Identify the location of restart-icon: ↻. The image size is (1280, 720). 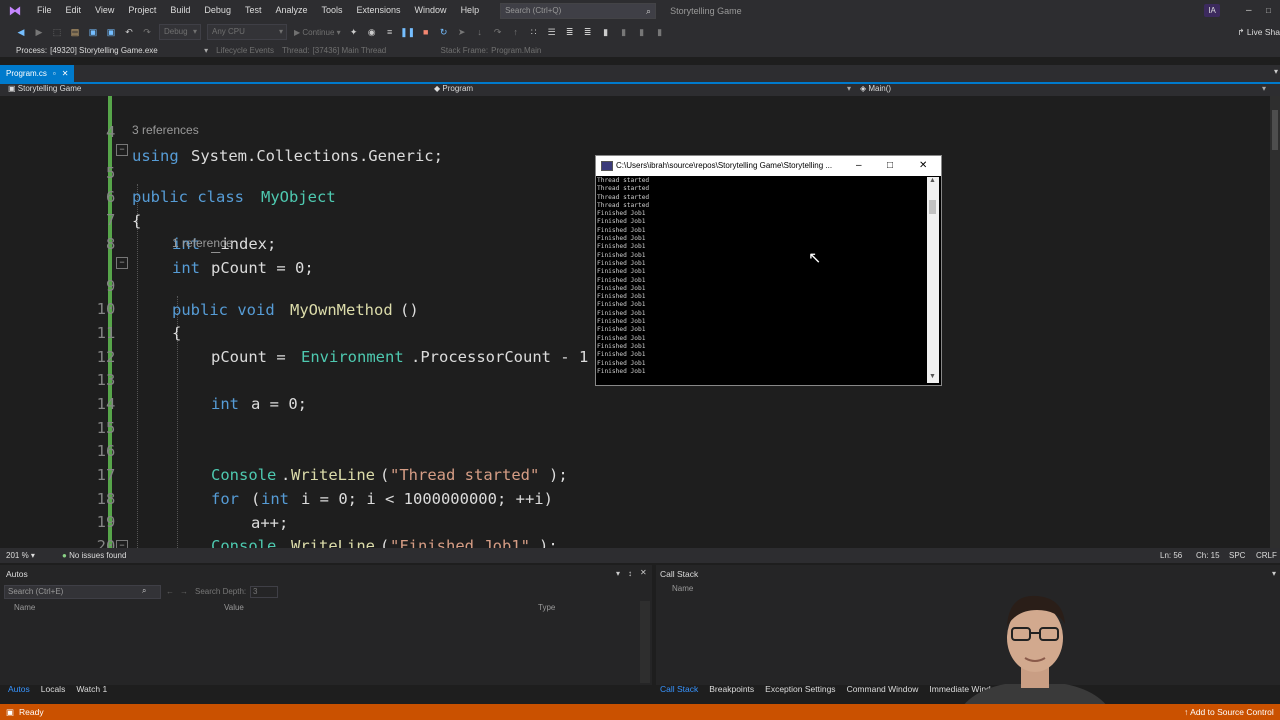
(444, 32).